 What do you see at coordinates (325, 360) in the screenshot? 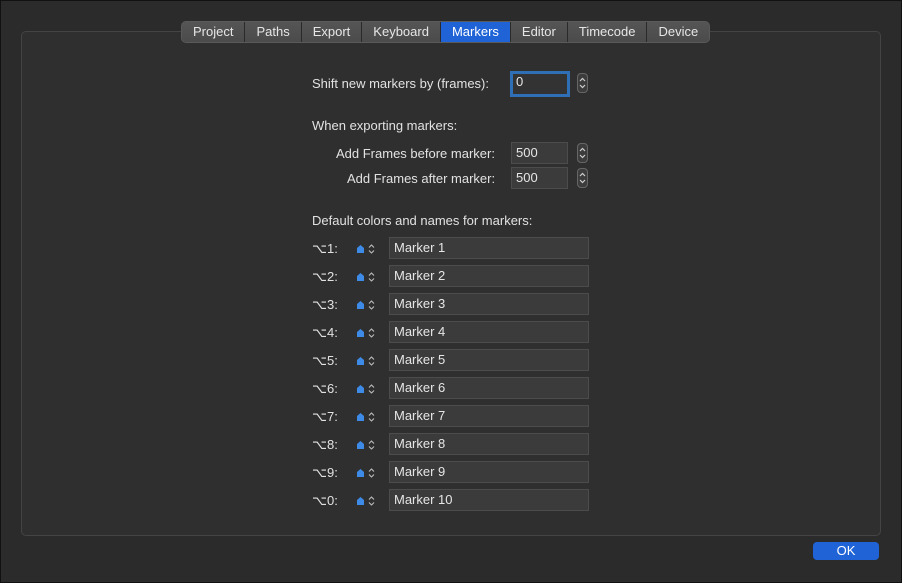
I see `marker-shortcut-label: ⌥5:` at bounding box center [325, 360].